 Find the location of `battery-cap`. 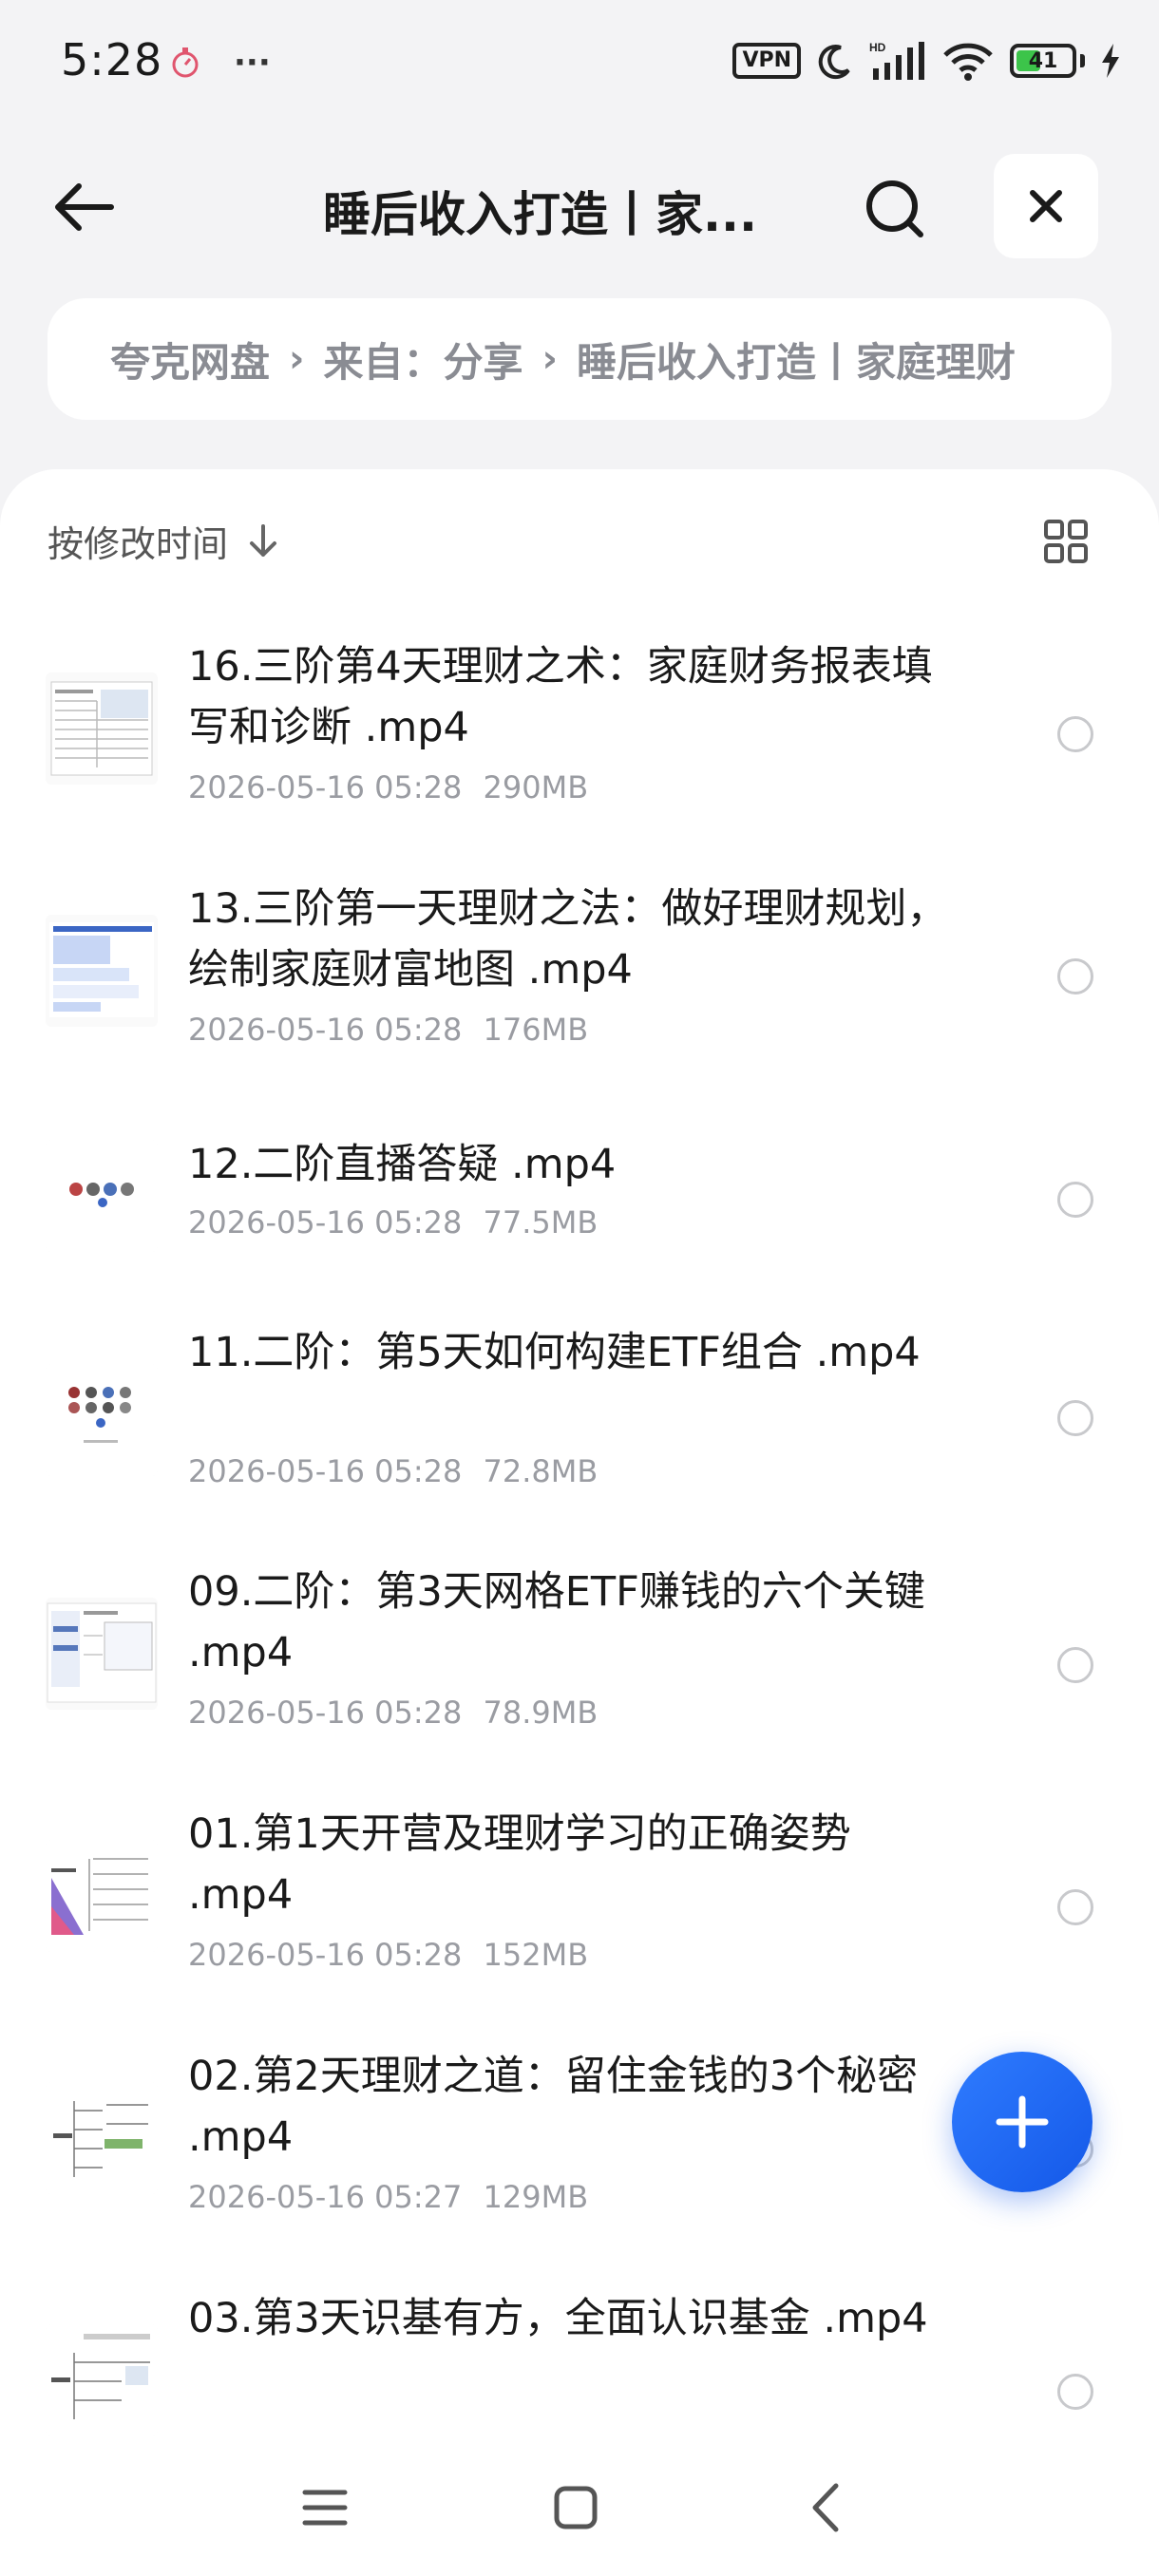

battery-cap is located at coordinates (1082, 60).